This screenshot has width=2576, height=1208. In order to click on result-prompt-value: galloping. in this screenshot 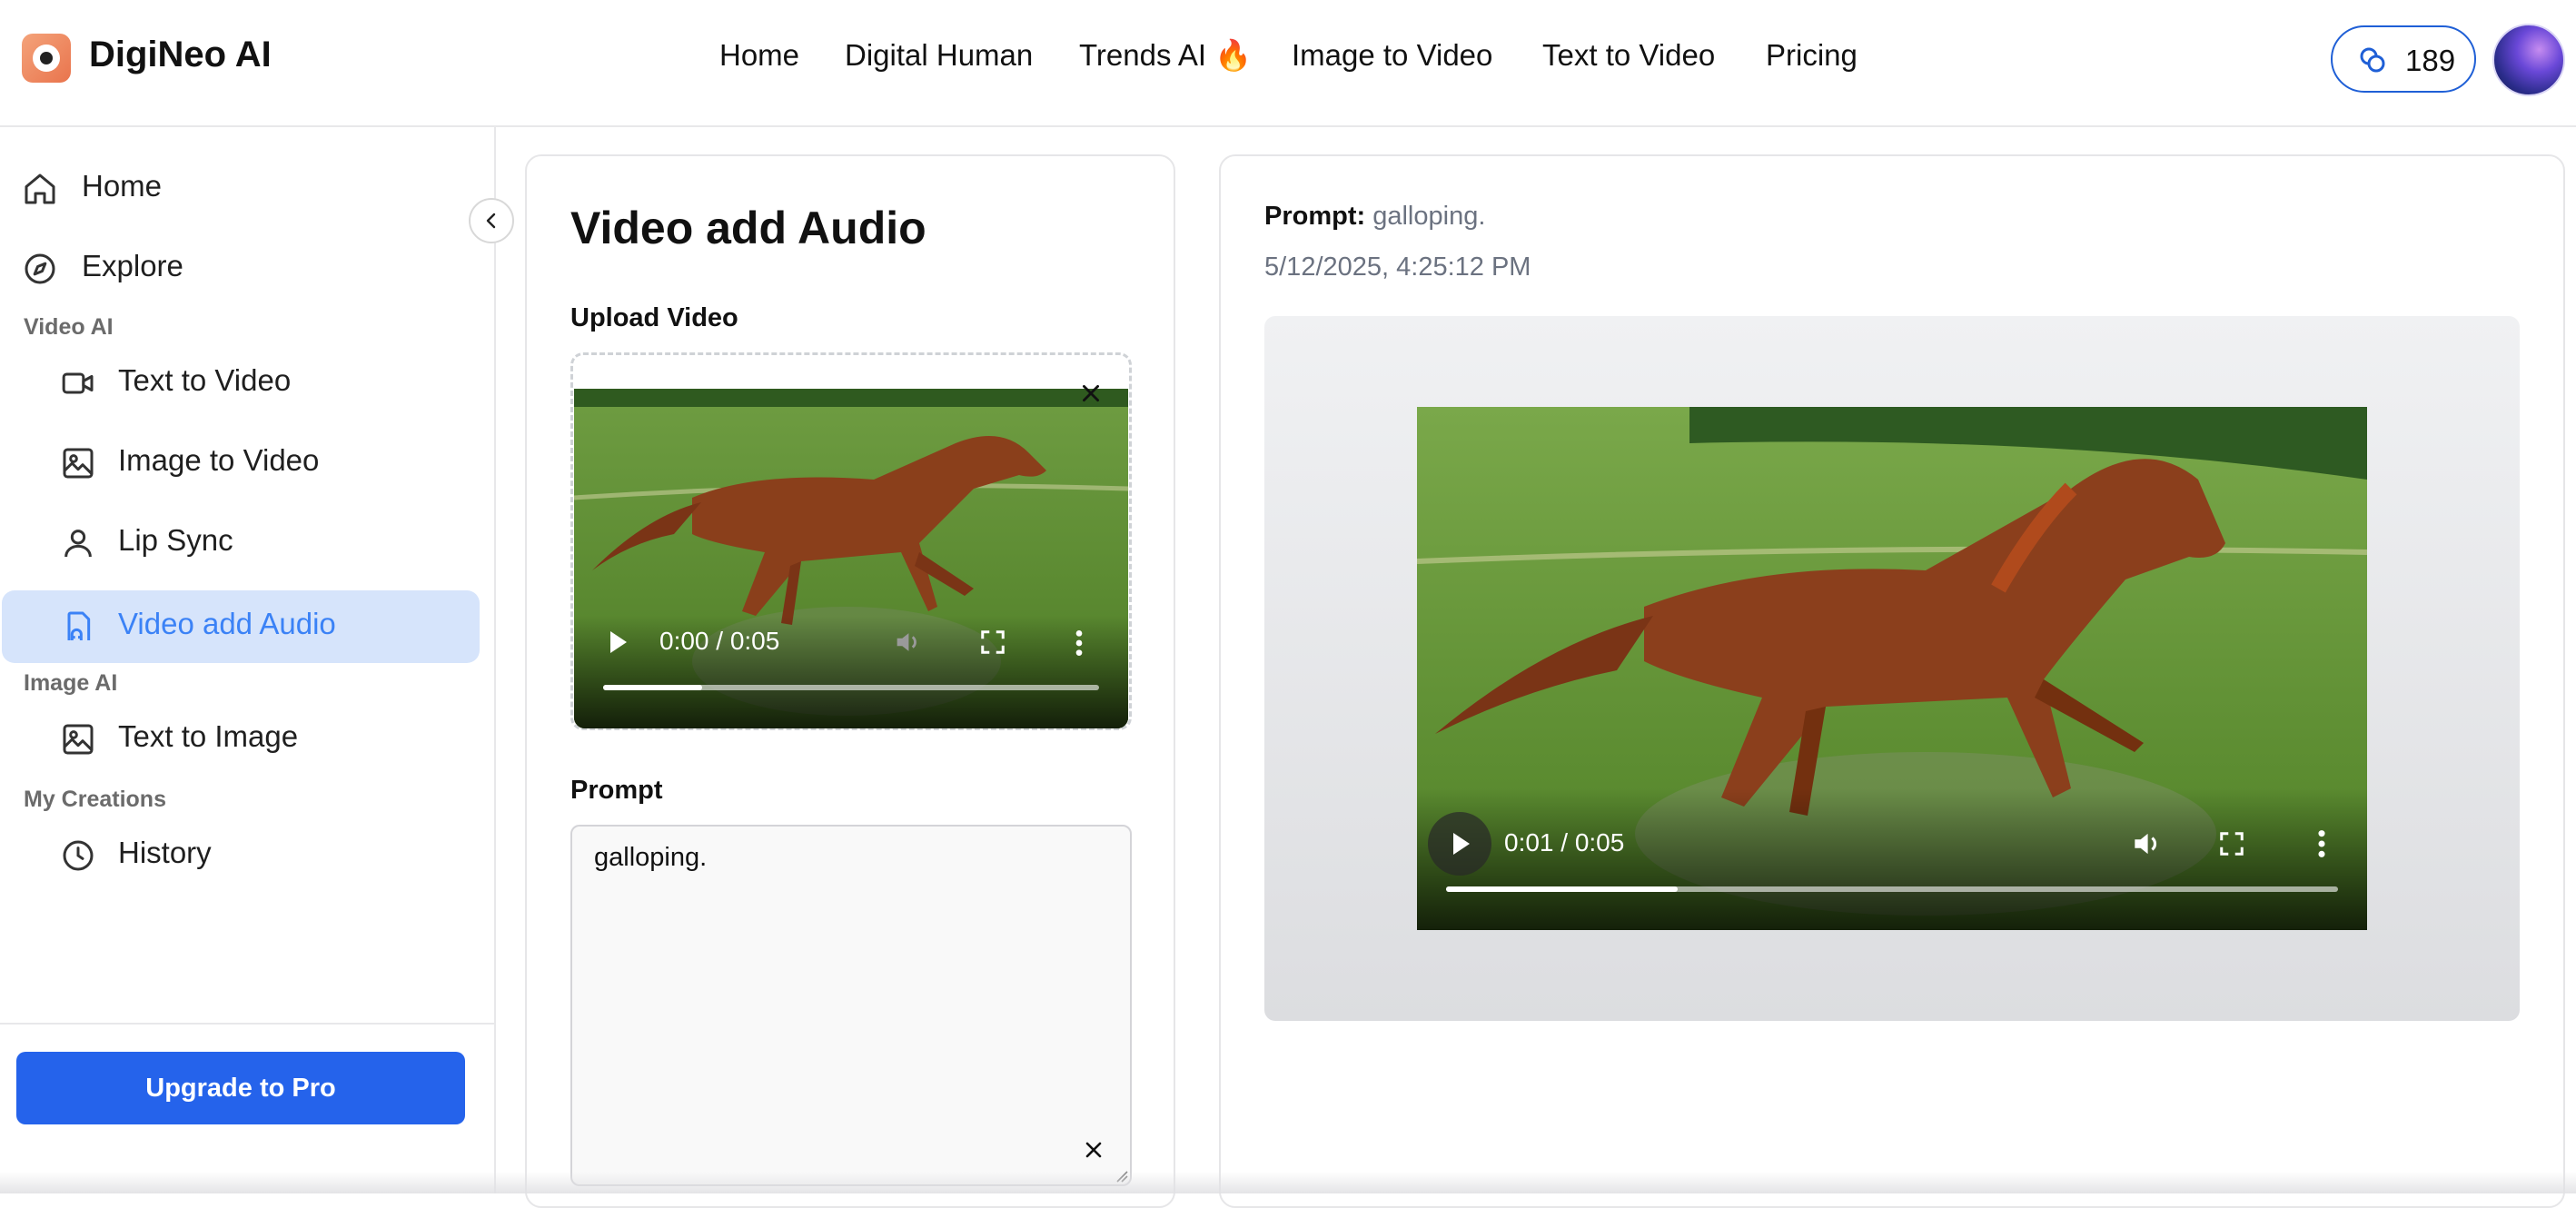, I will do `click(1429, 217)`.